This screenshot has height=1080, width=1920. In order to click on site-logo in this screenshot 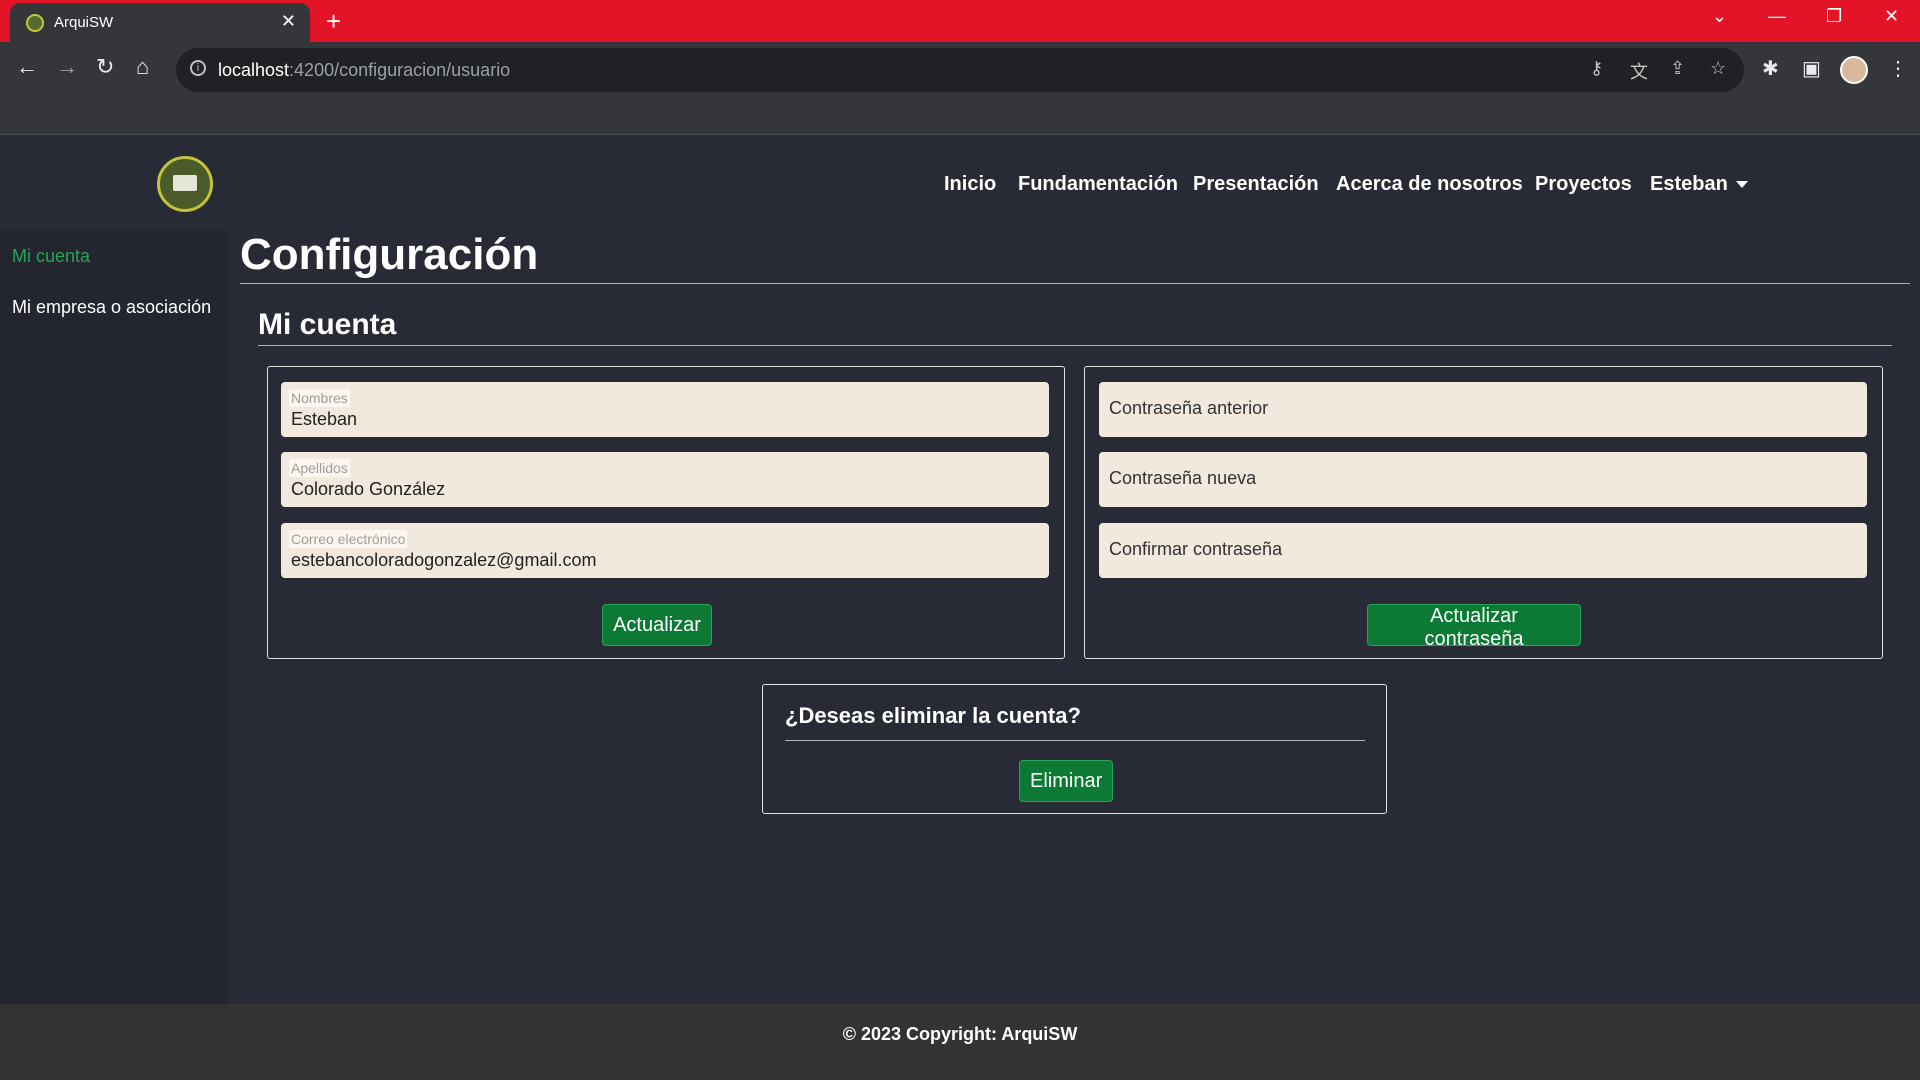, I will do `click(185, 184)`.